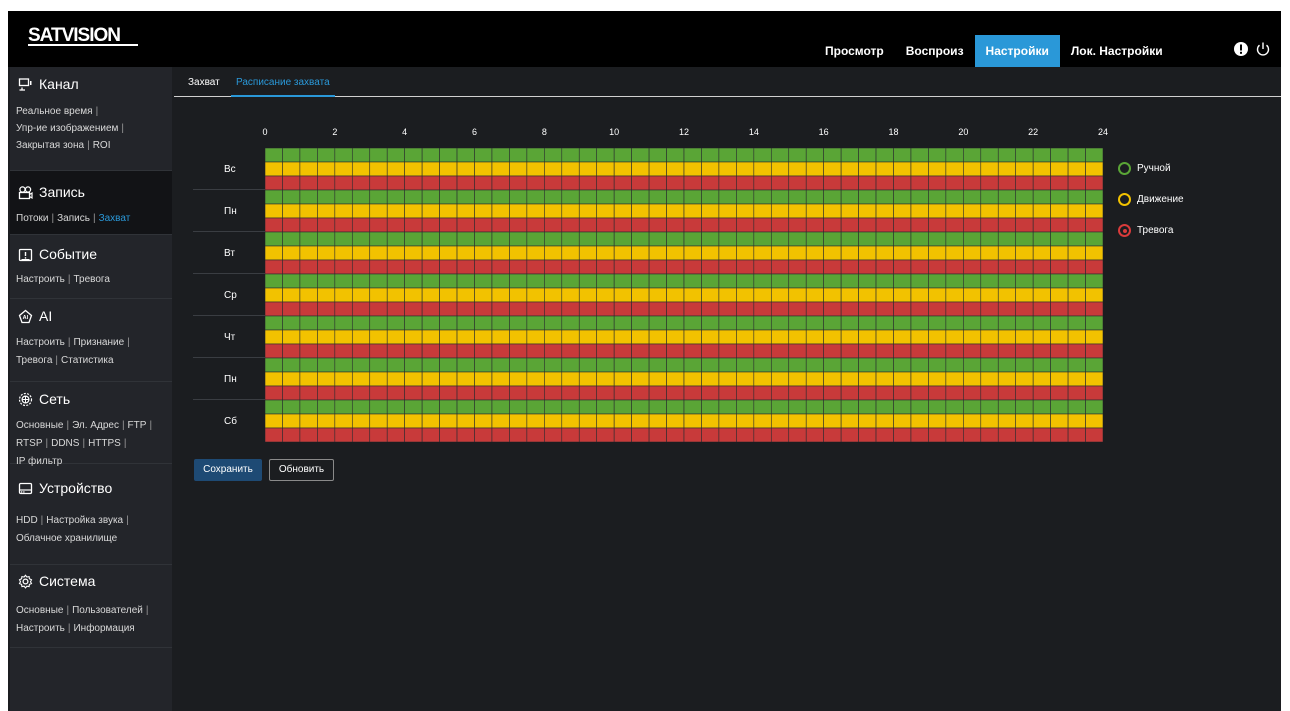 The height and width of the screenshot is (711, 1290). Describe the element at coordinates (40, 342) in the screenshot. I see `sidebar-link: Настроить` at that location.